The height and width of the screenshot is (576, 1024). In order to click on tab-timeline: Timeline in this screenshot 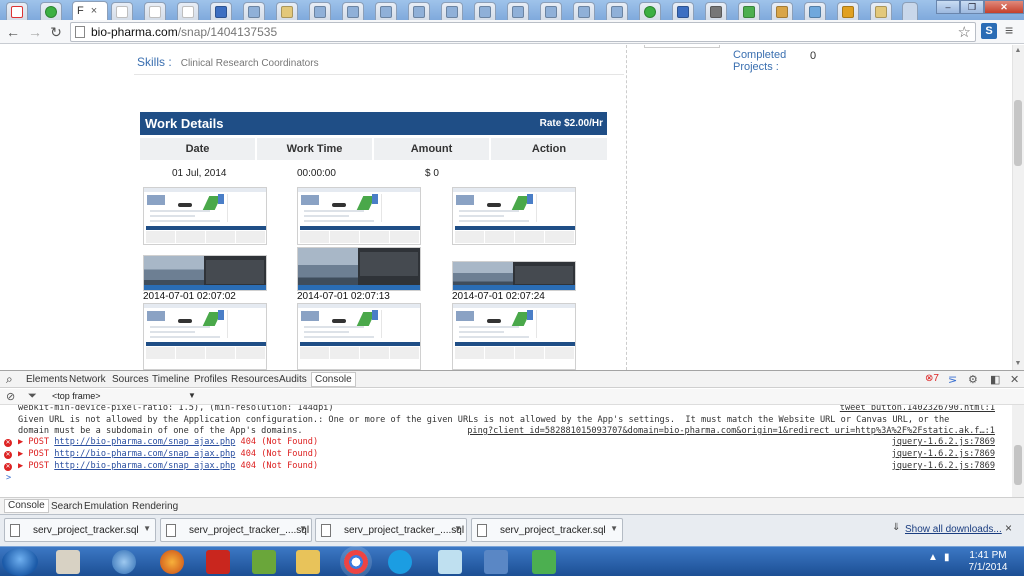, I will do `click(170, 379)`.